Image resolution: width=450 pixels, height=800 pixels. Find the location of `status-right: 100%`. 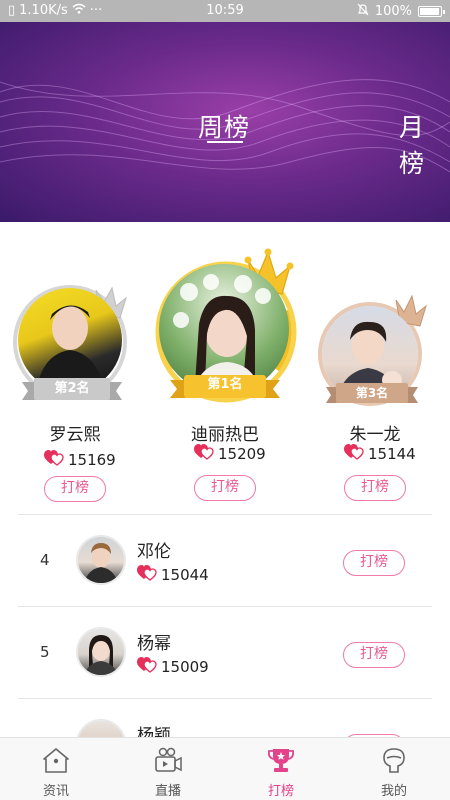

status-right: 100% is located at coordinates (401, 11).